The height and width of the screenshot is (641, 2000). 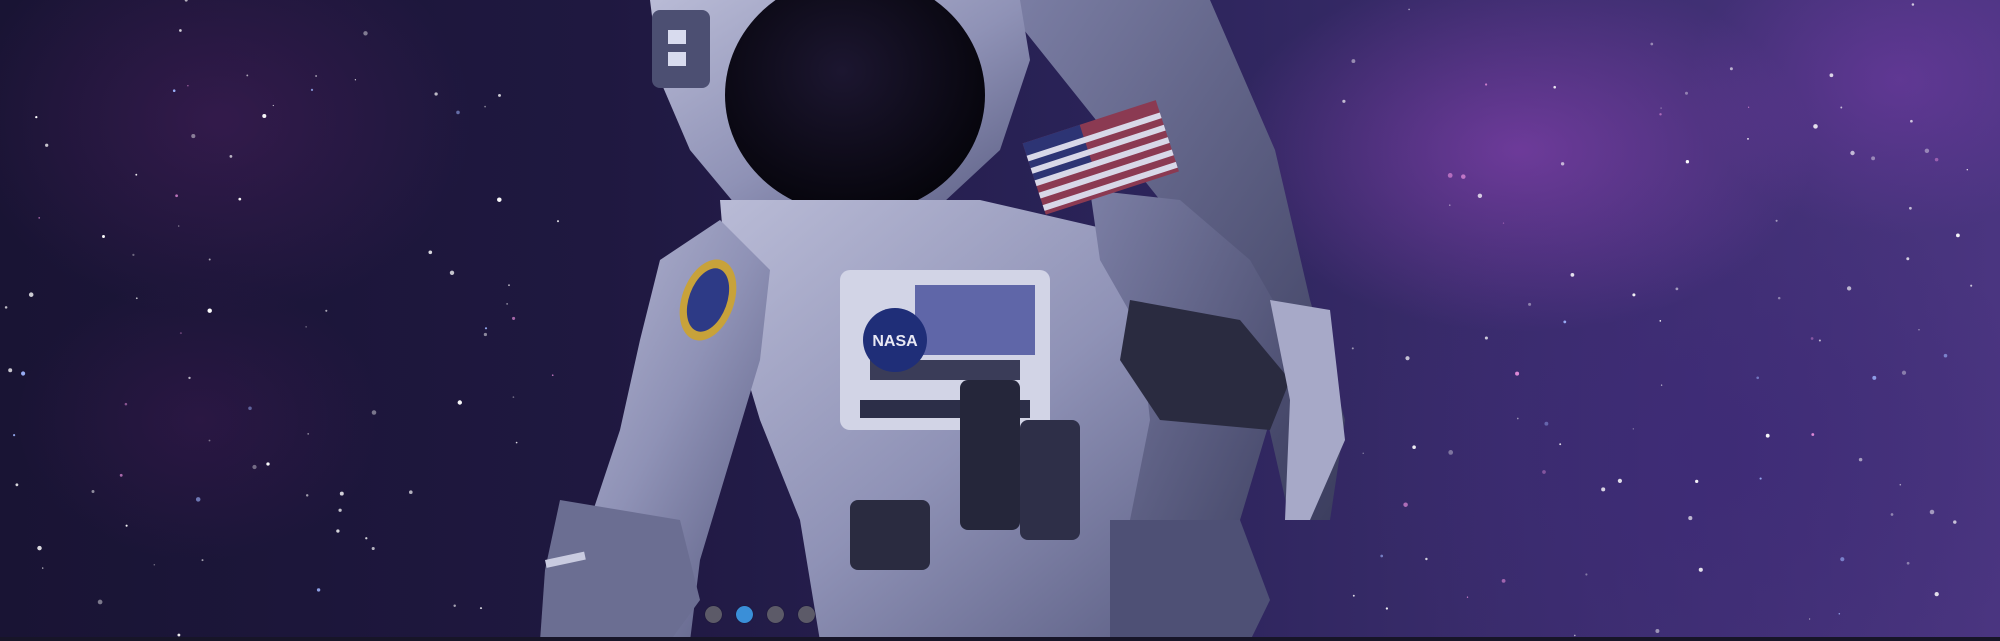 I want to click on carousel-pagination, so click(x=760, y=614).